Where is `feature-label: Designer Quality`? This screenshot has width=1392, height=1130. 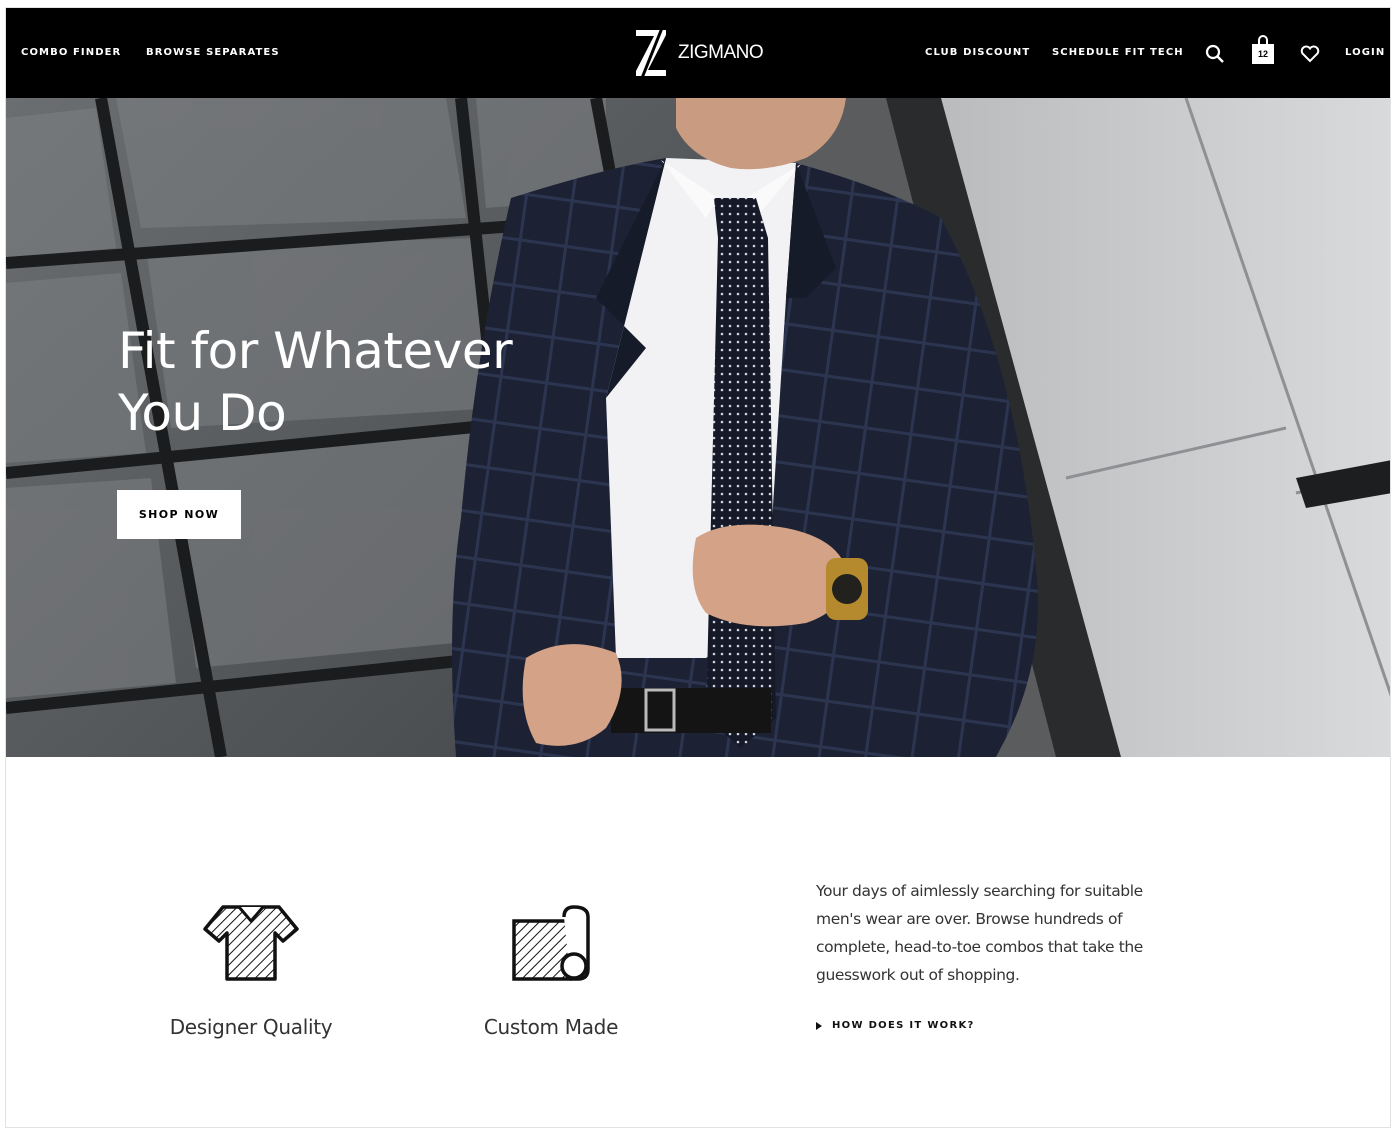
feature-label: Designer Quality is located at coordinates (251, 1027).